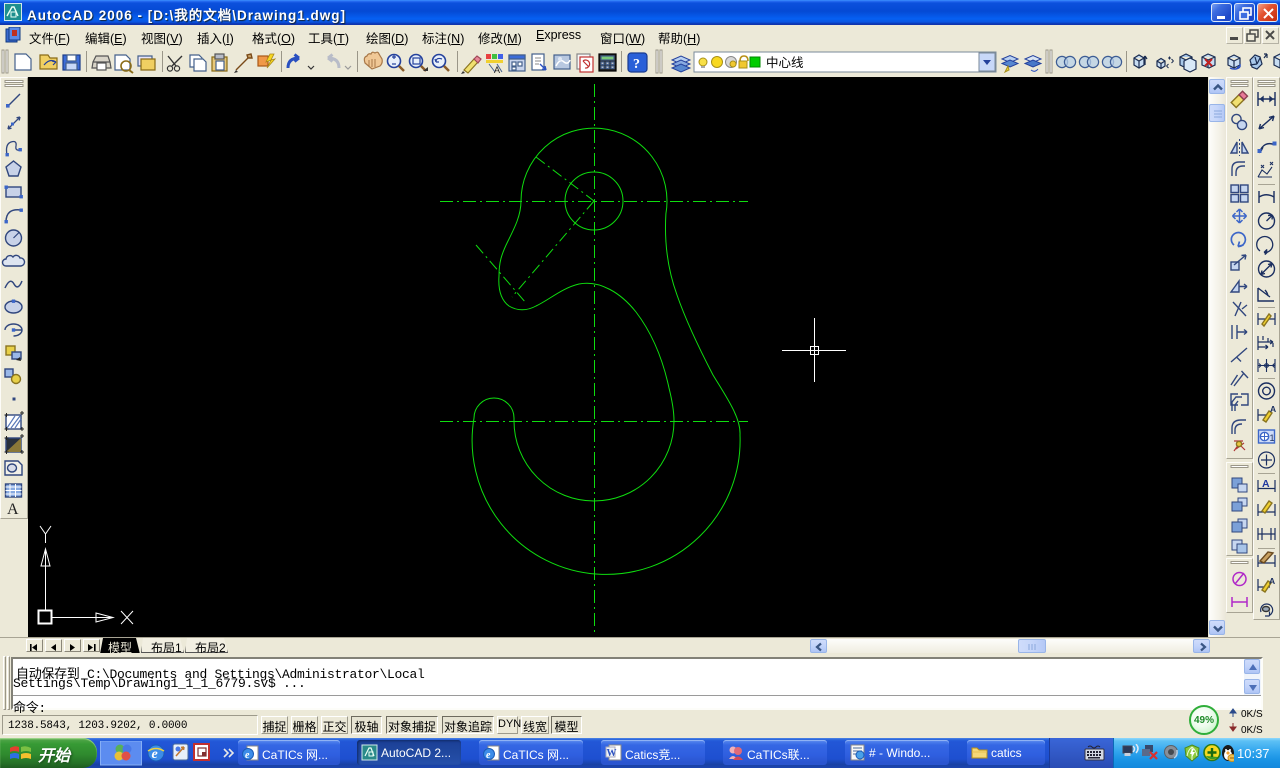 The height and width of the screenshot is (768, 1280). What do you see at coordinates (1272, 438) in the screenshot?
I see `svg-text: 1` at bounding box center [1272, 438].